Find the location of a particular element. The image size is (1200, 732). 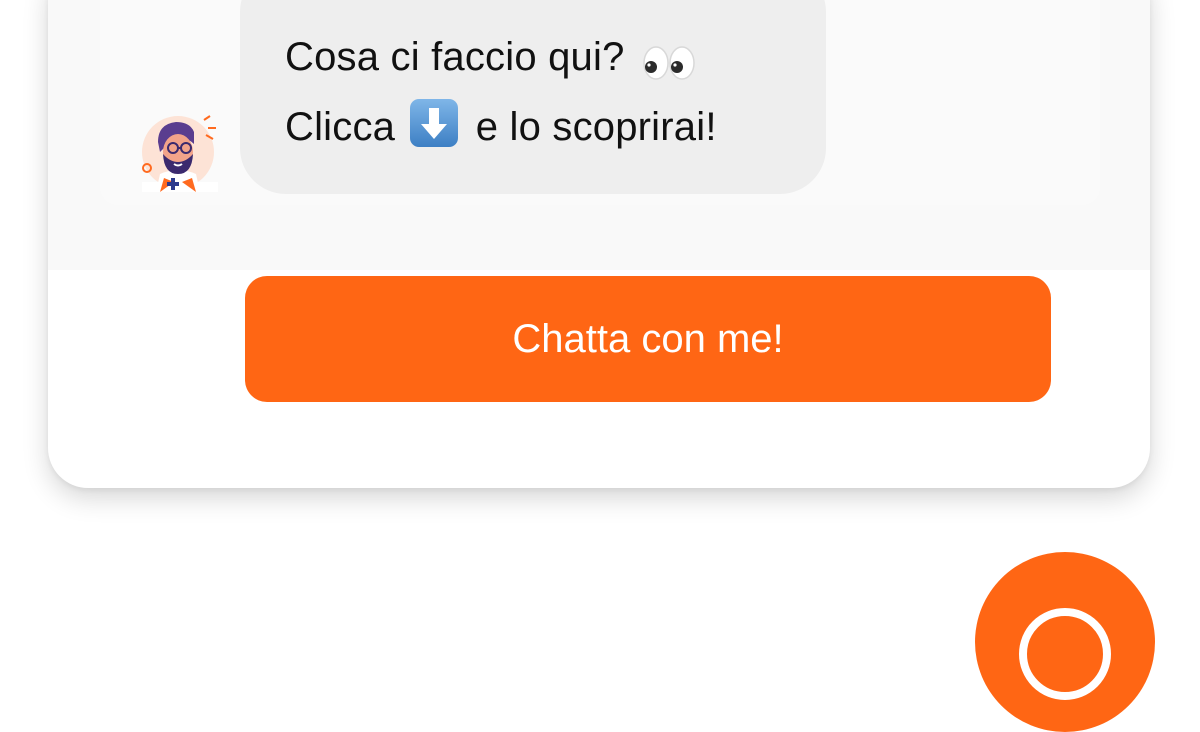

chat-with-me-button: Chatta con me! is located at coordinates (648, 339).